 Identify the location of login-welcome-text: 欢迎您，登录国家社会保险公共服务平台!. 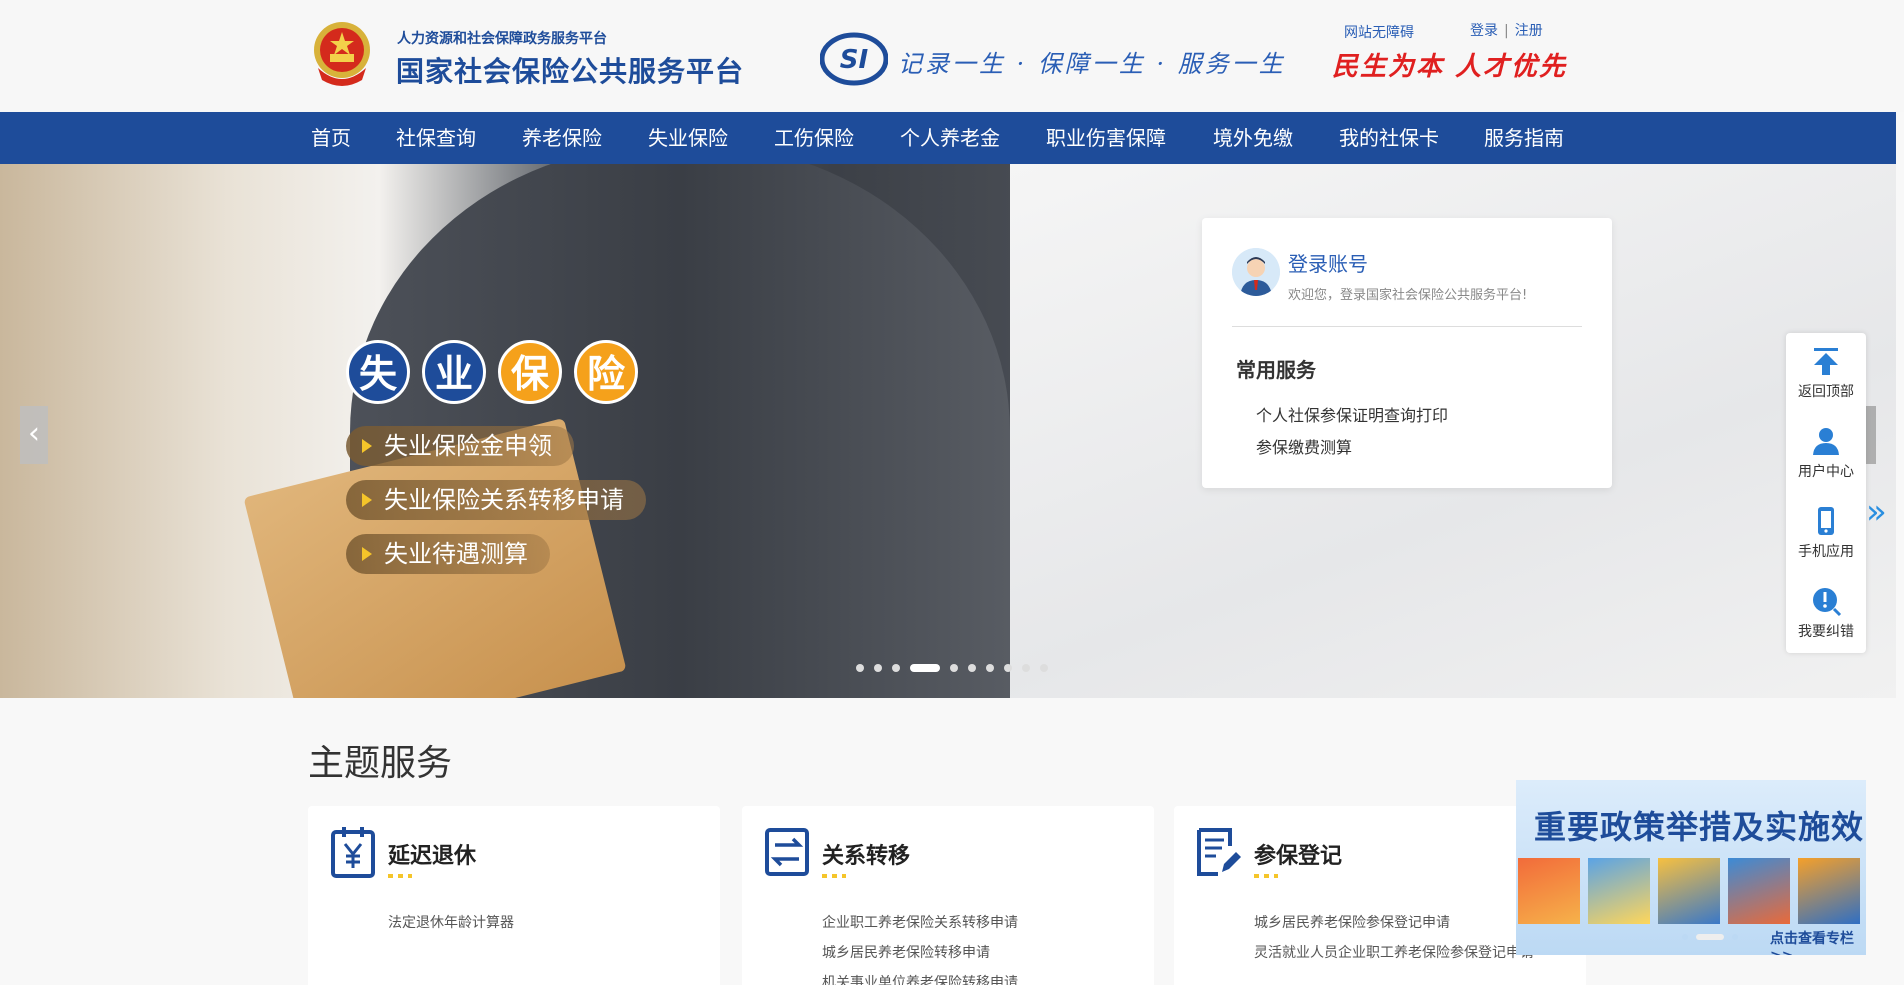
(1408, 295).